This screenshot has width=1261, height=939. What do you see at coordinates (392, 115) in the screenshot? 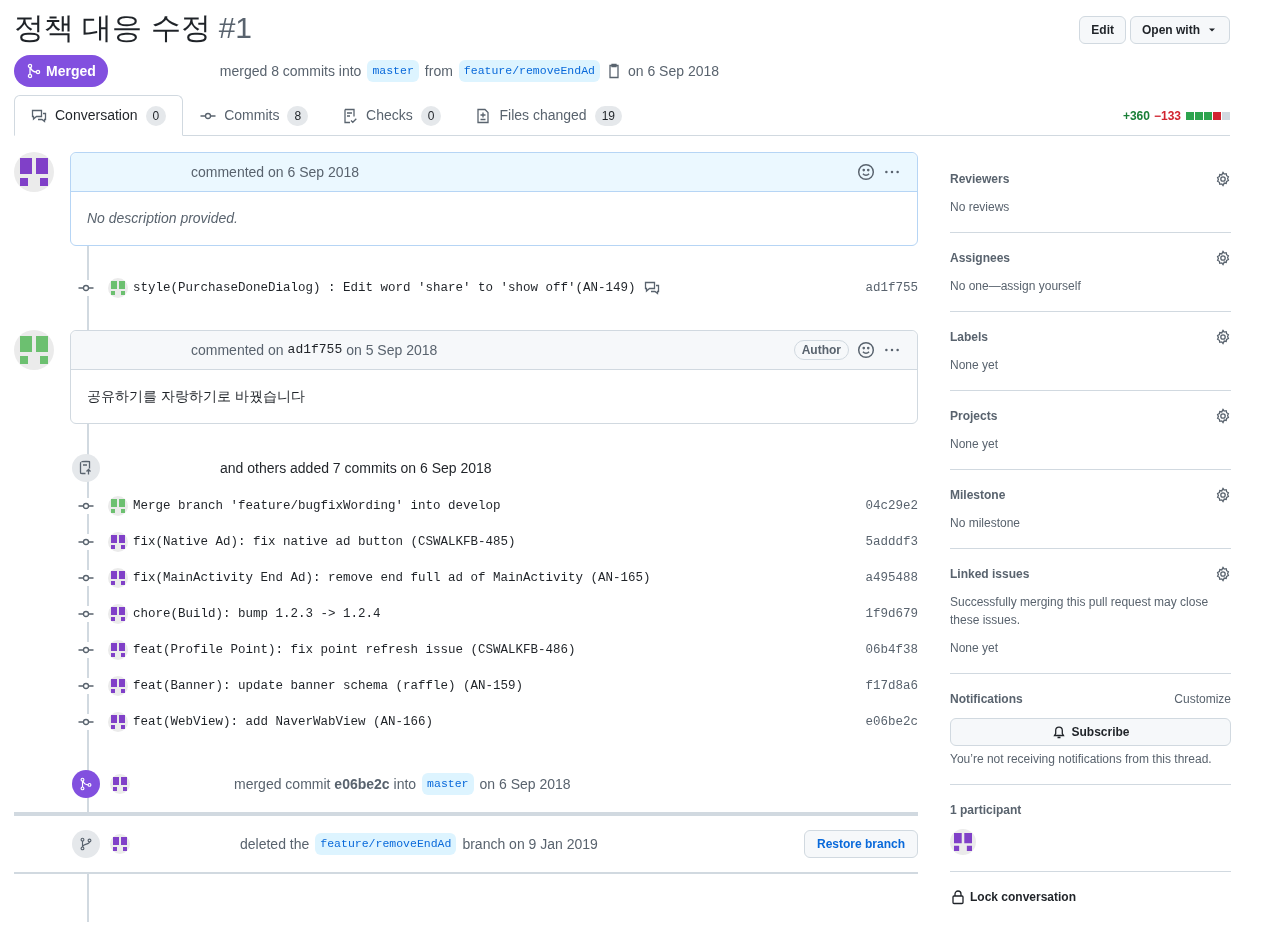
I see `tab: Checks 0` at bounding box center [392, 115].